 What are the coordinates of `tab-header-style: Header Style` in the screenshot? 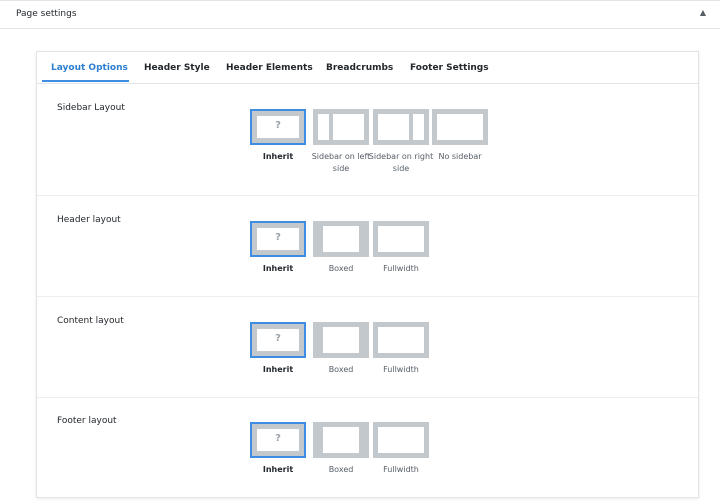 It's located at (177, 68).